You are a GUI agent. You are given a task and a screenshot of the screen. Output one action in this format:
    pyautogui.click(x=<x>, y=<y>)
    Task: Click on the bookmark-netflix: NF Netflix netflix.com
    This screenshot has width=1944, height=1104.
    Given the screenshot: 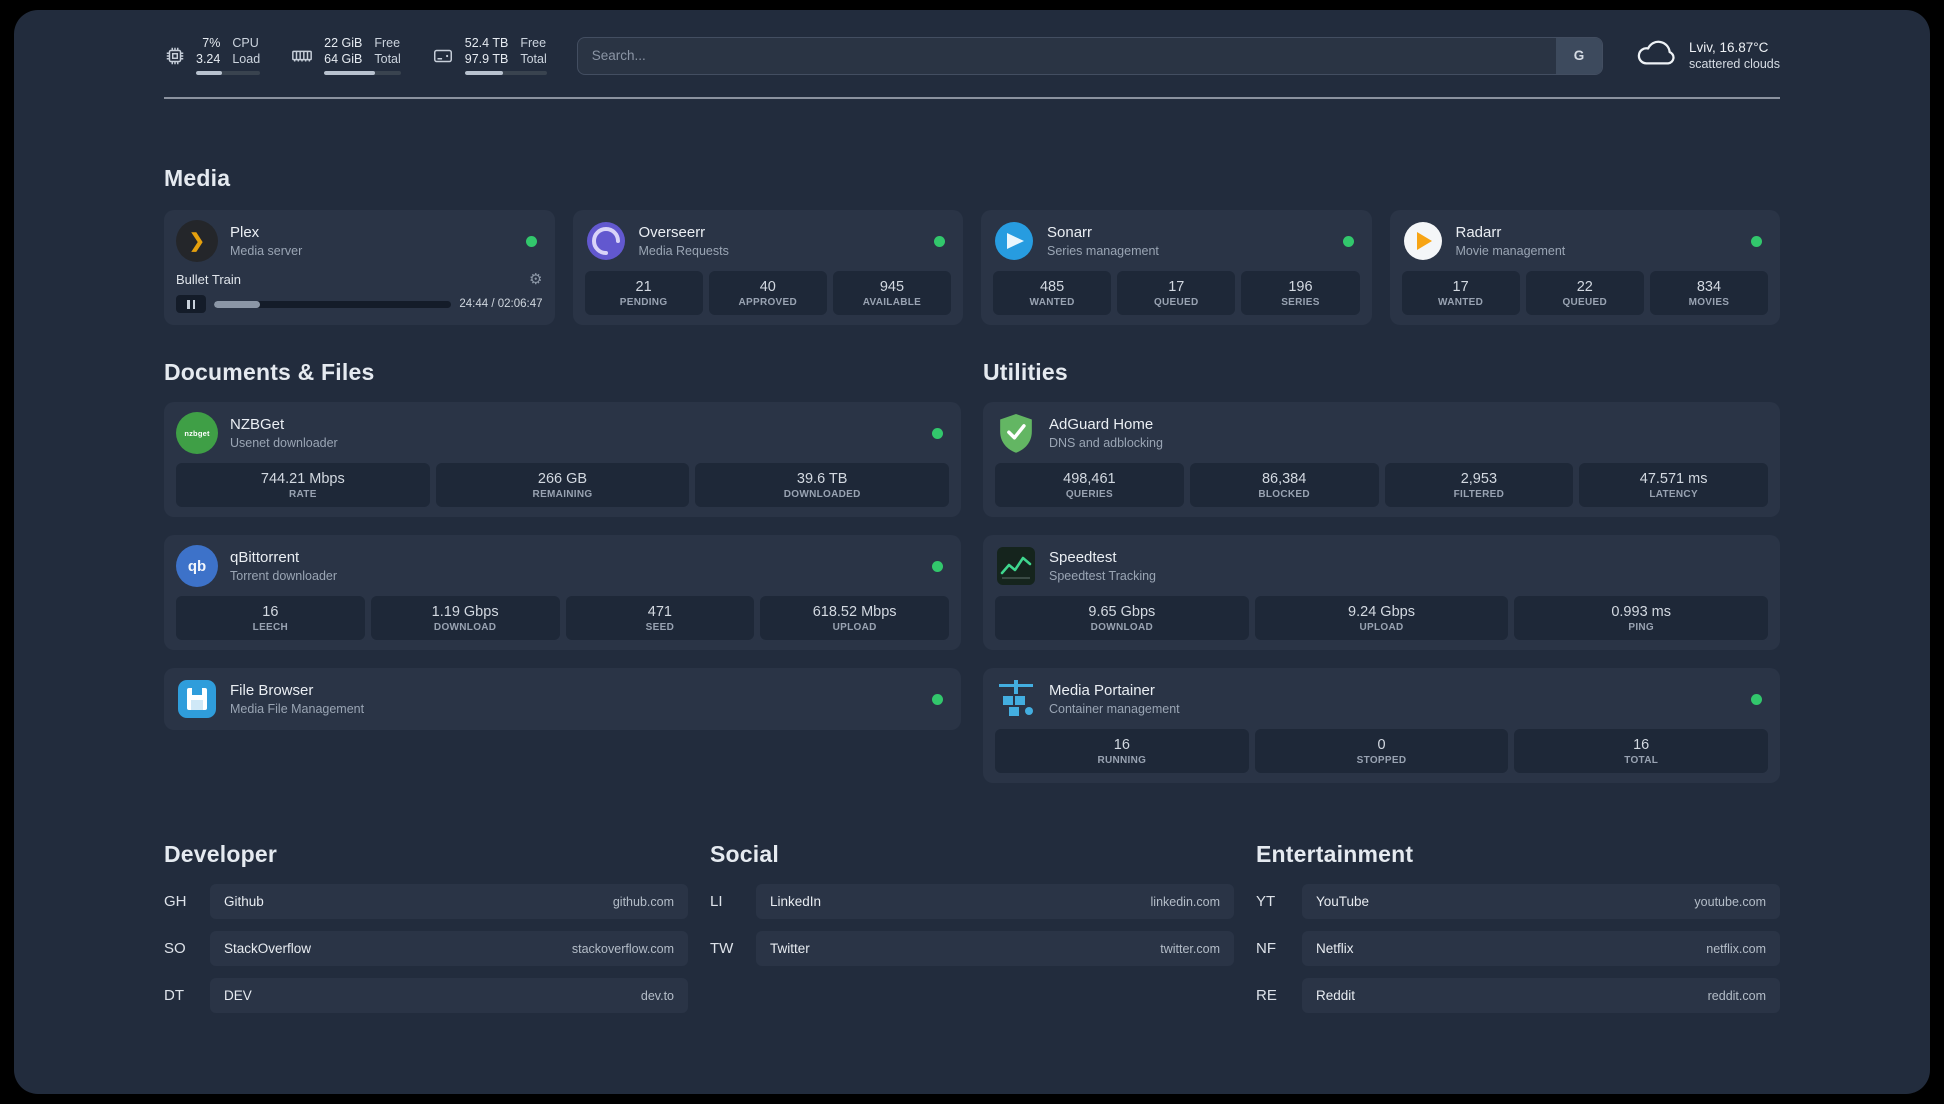 What is the action you would take?
    pyautogui.click(x=1518, y=949)
    